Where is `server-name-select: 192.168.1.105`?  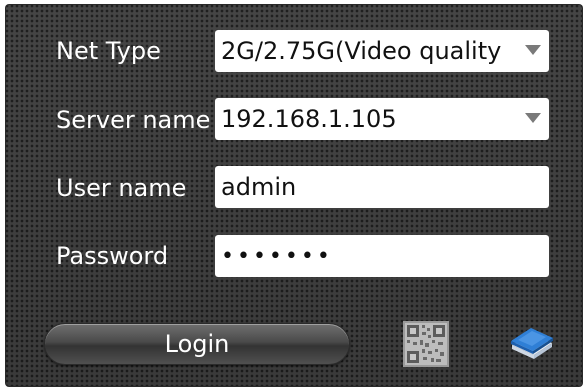 server-name-select: 192.168.1.105 is located at coordinates (382, 119).